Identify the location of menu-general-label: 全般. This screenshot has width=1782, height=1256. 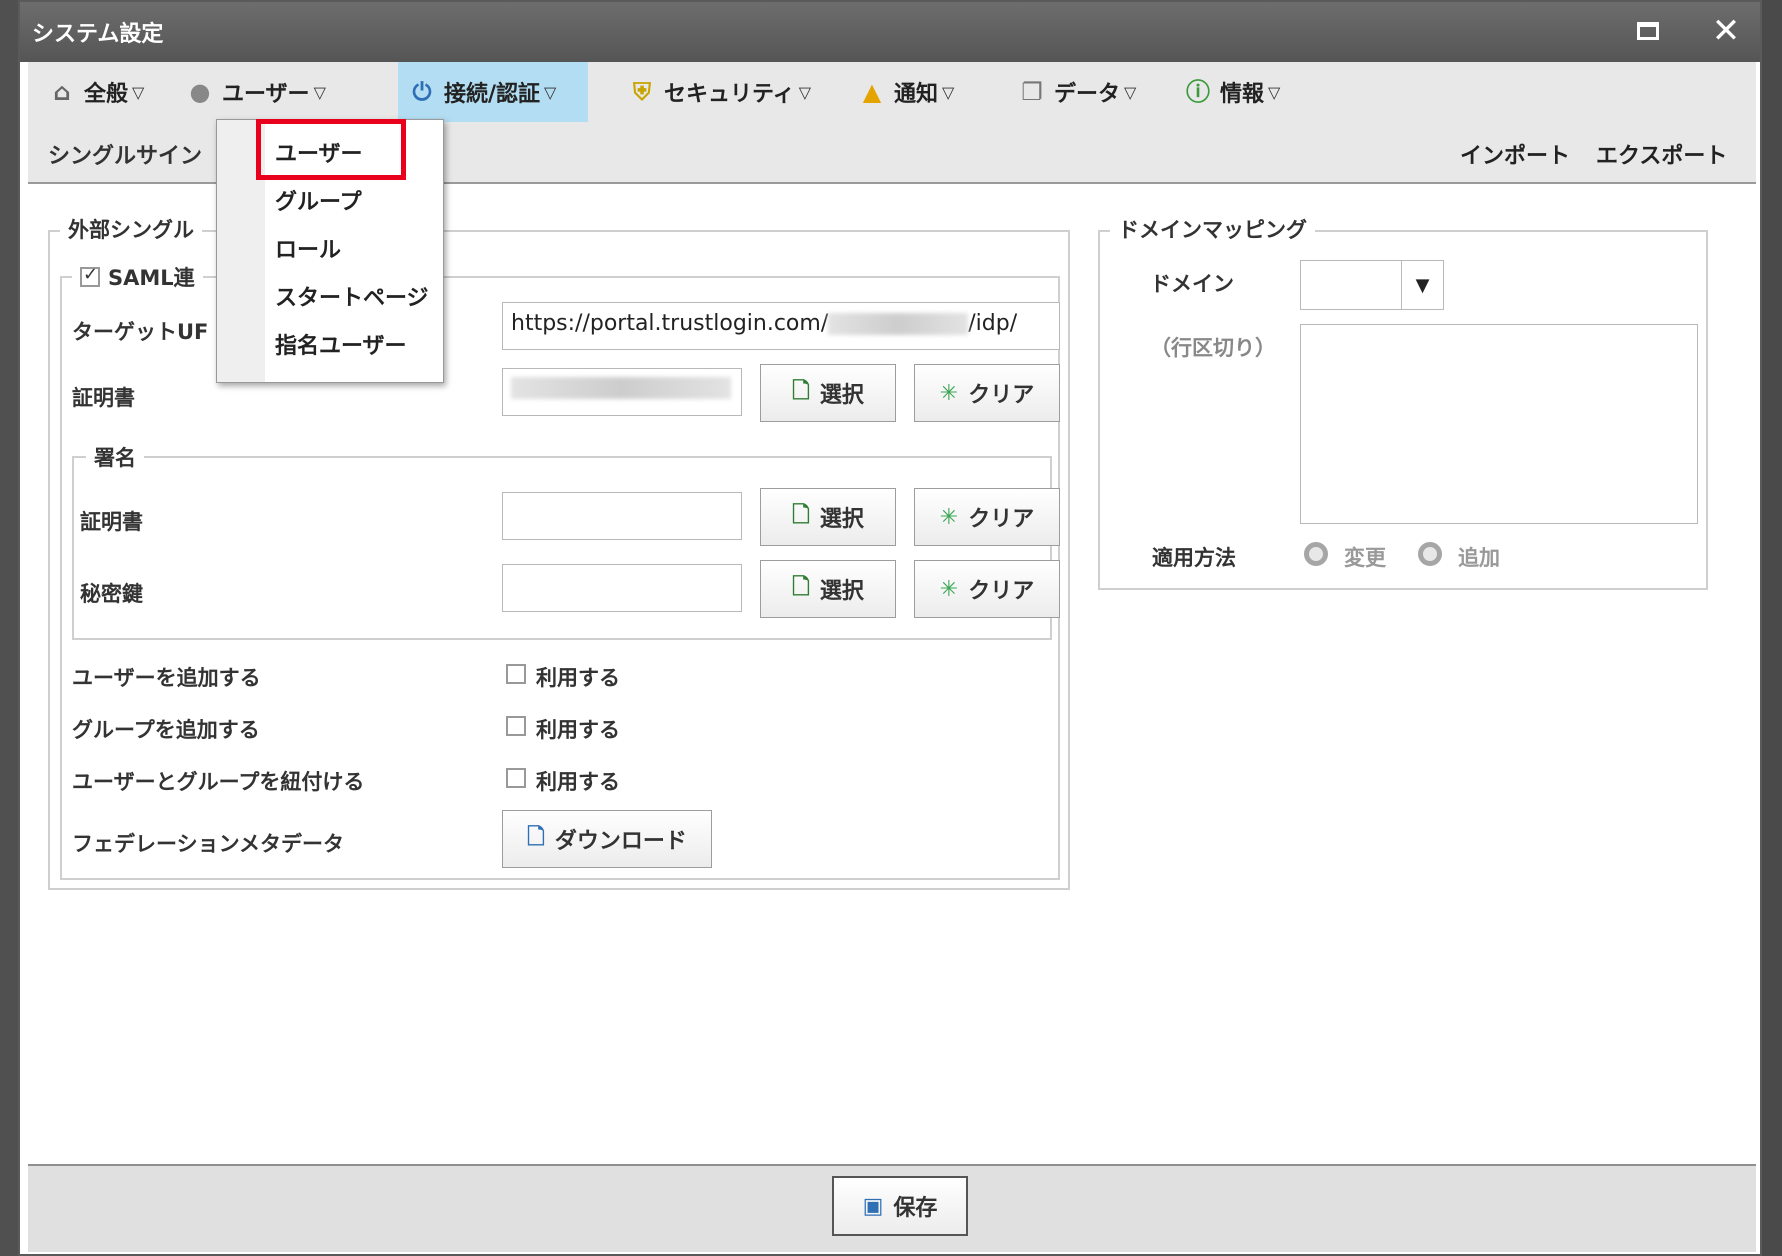
(106, 94).